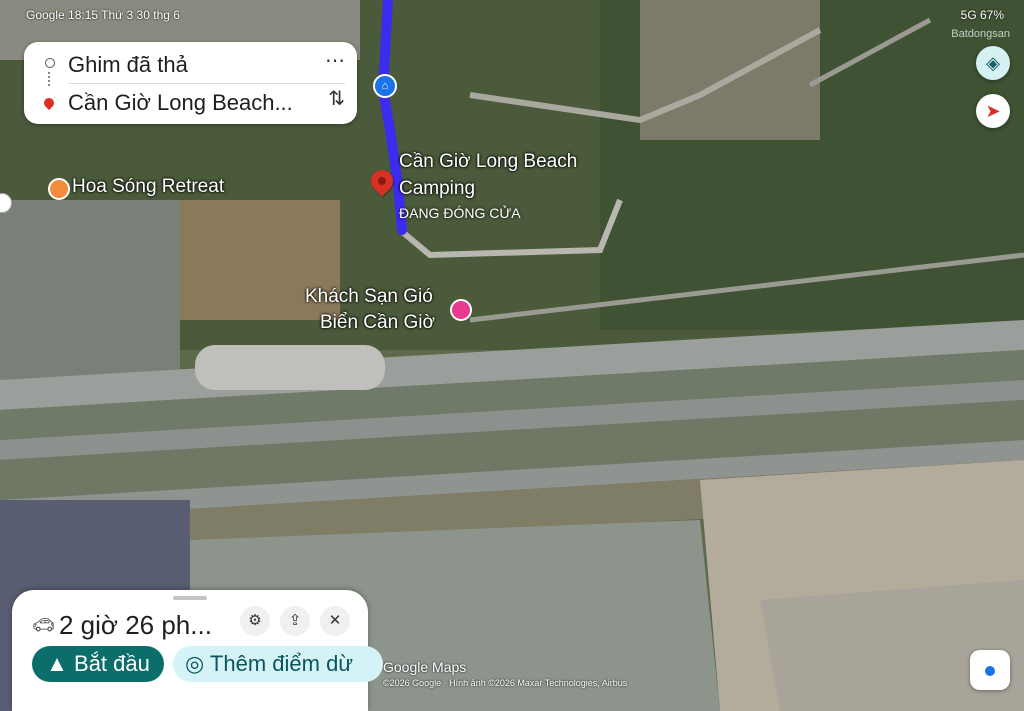  Describe the element at coordinates (461, 310) in the screenshot. I see `hotel-poi-icon` at that location.